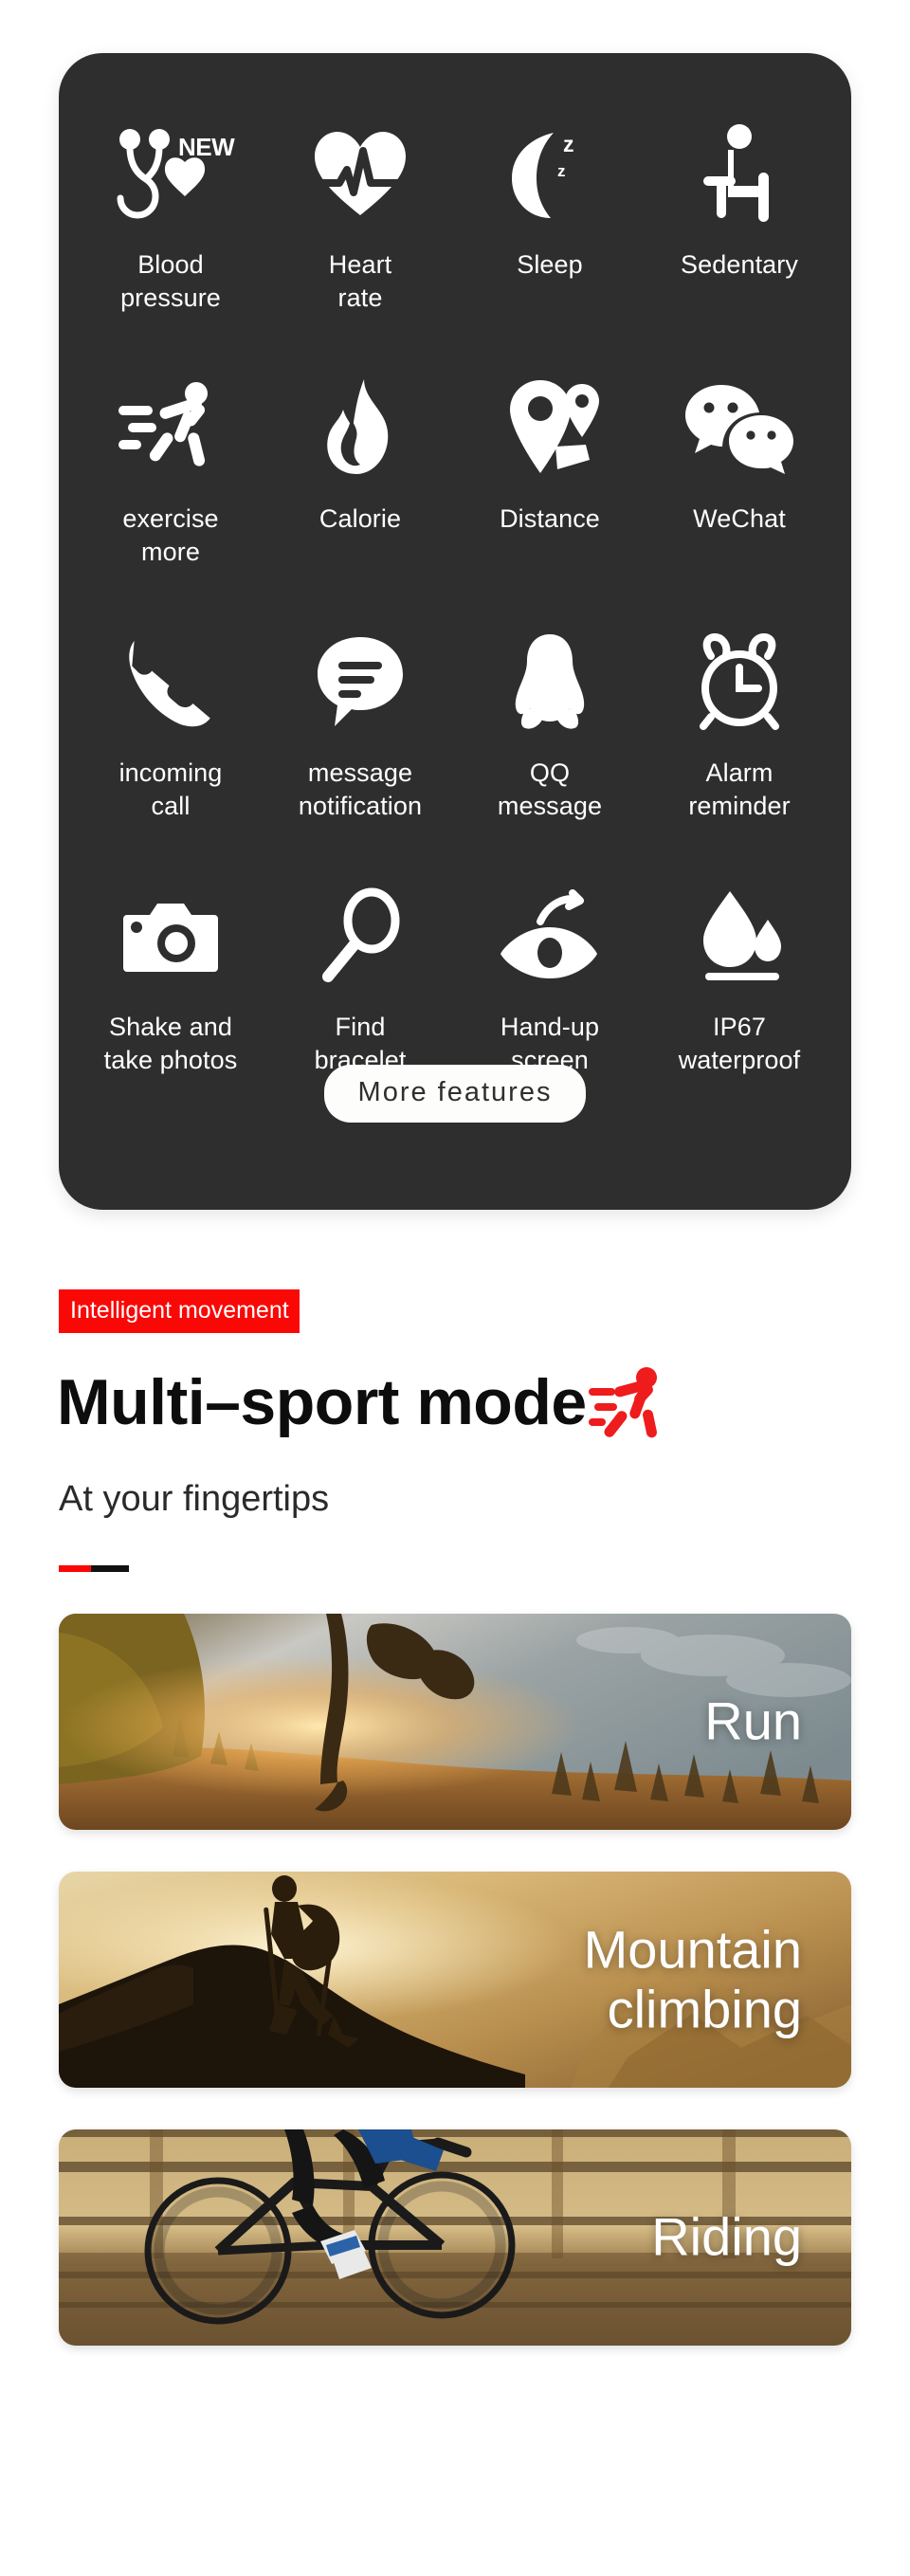 Image resolution: width=910 pixels, height=2576 pixels. I want to click on feature-label: WeChat, so click(739, 518).